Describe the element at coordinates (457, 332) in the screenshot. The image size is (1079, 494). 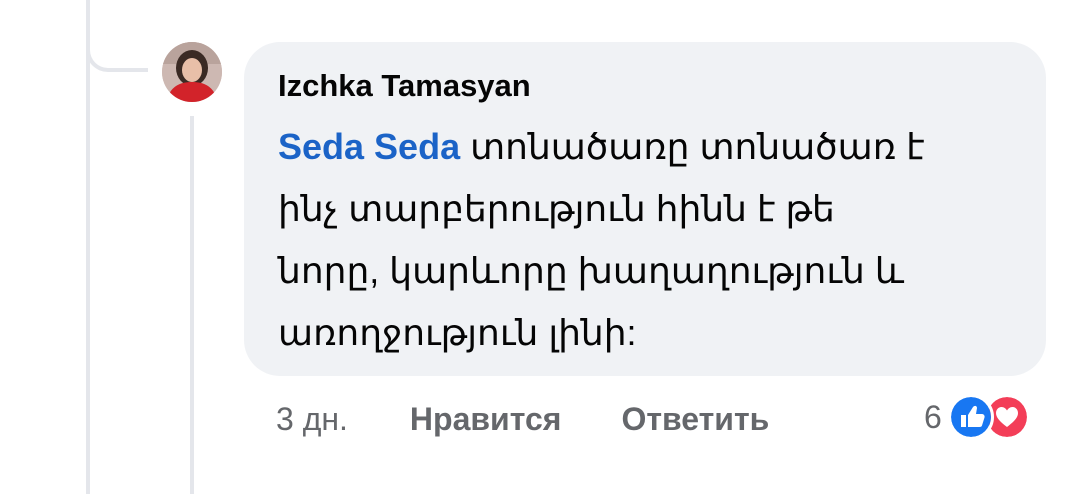
I see `comment-line: առողջություն լինի:` at that location.